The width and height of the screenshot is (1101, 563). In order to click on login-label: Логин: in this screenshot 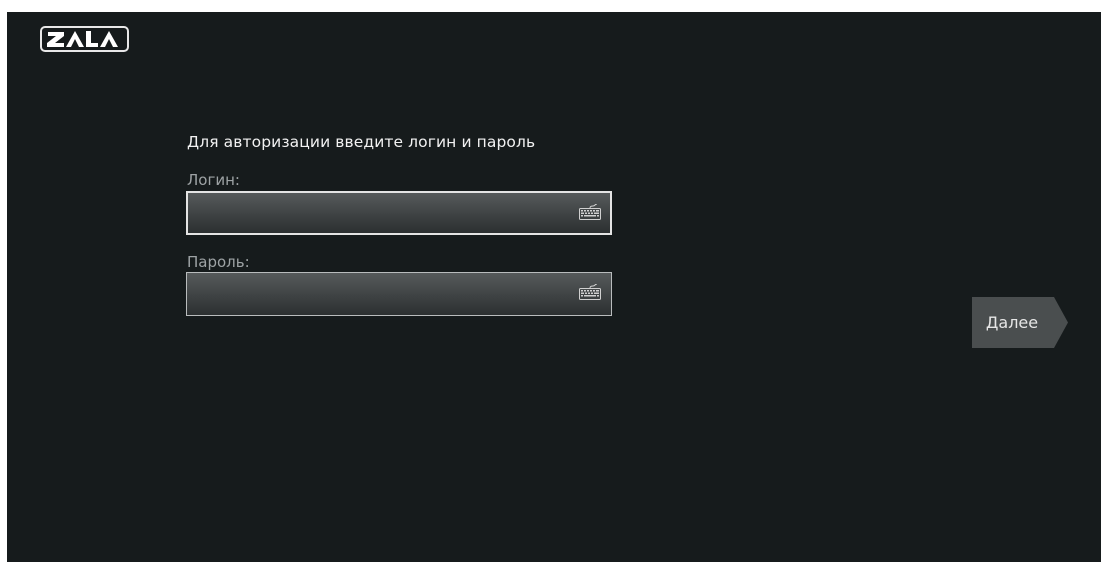, I will do `click(213, 180)`.